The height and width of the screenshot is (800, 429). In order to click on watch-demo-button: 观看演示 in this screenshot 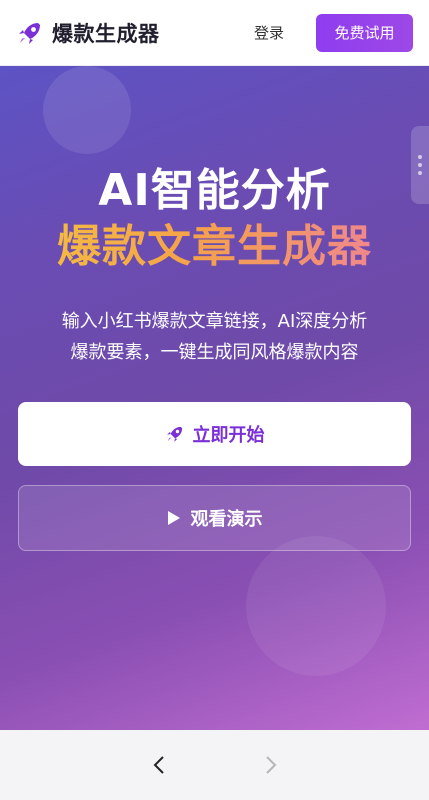, I will do `click(214, 518)`.